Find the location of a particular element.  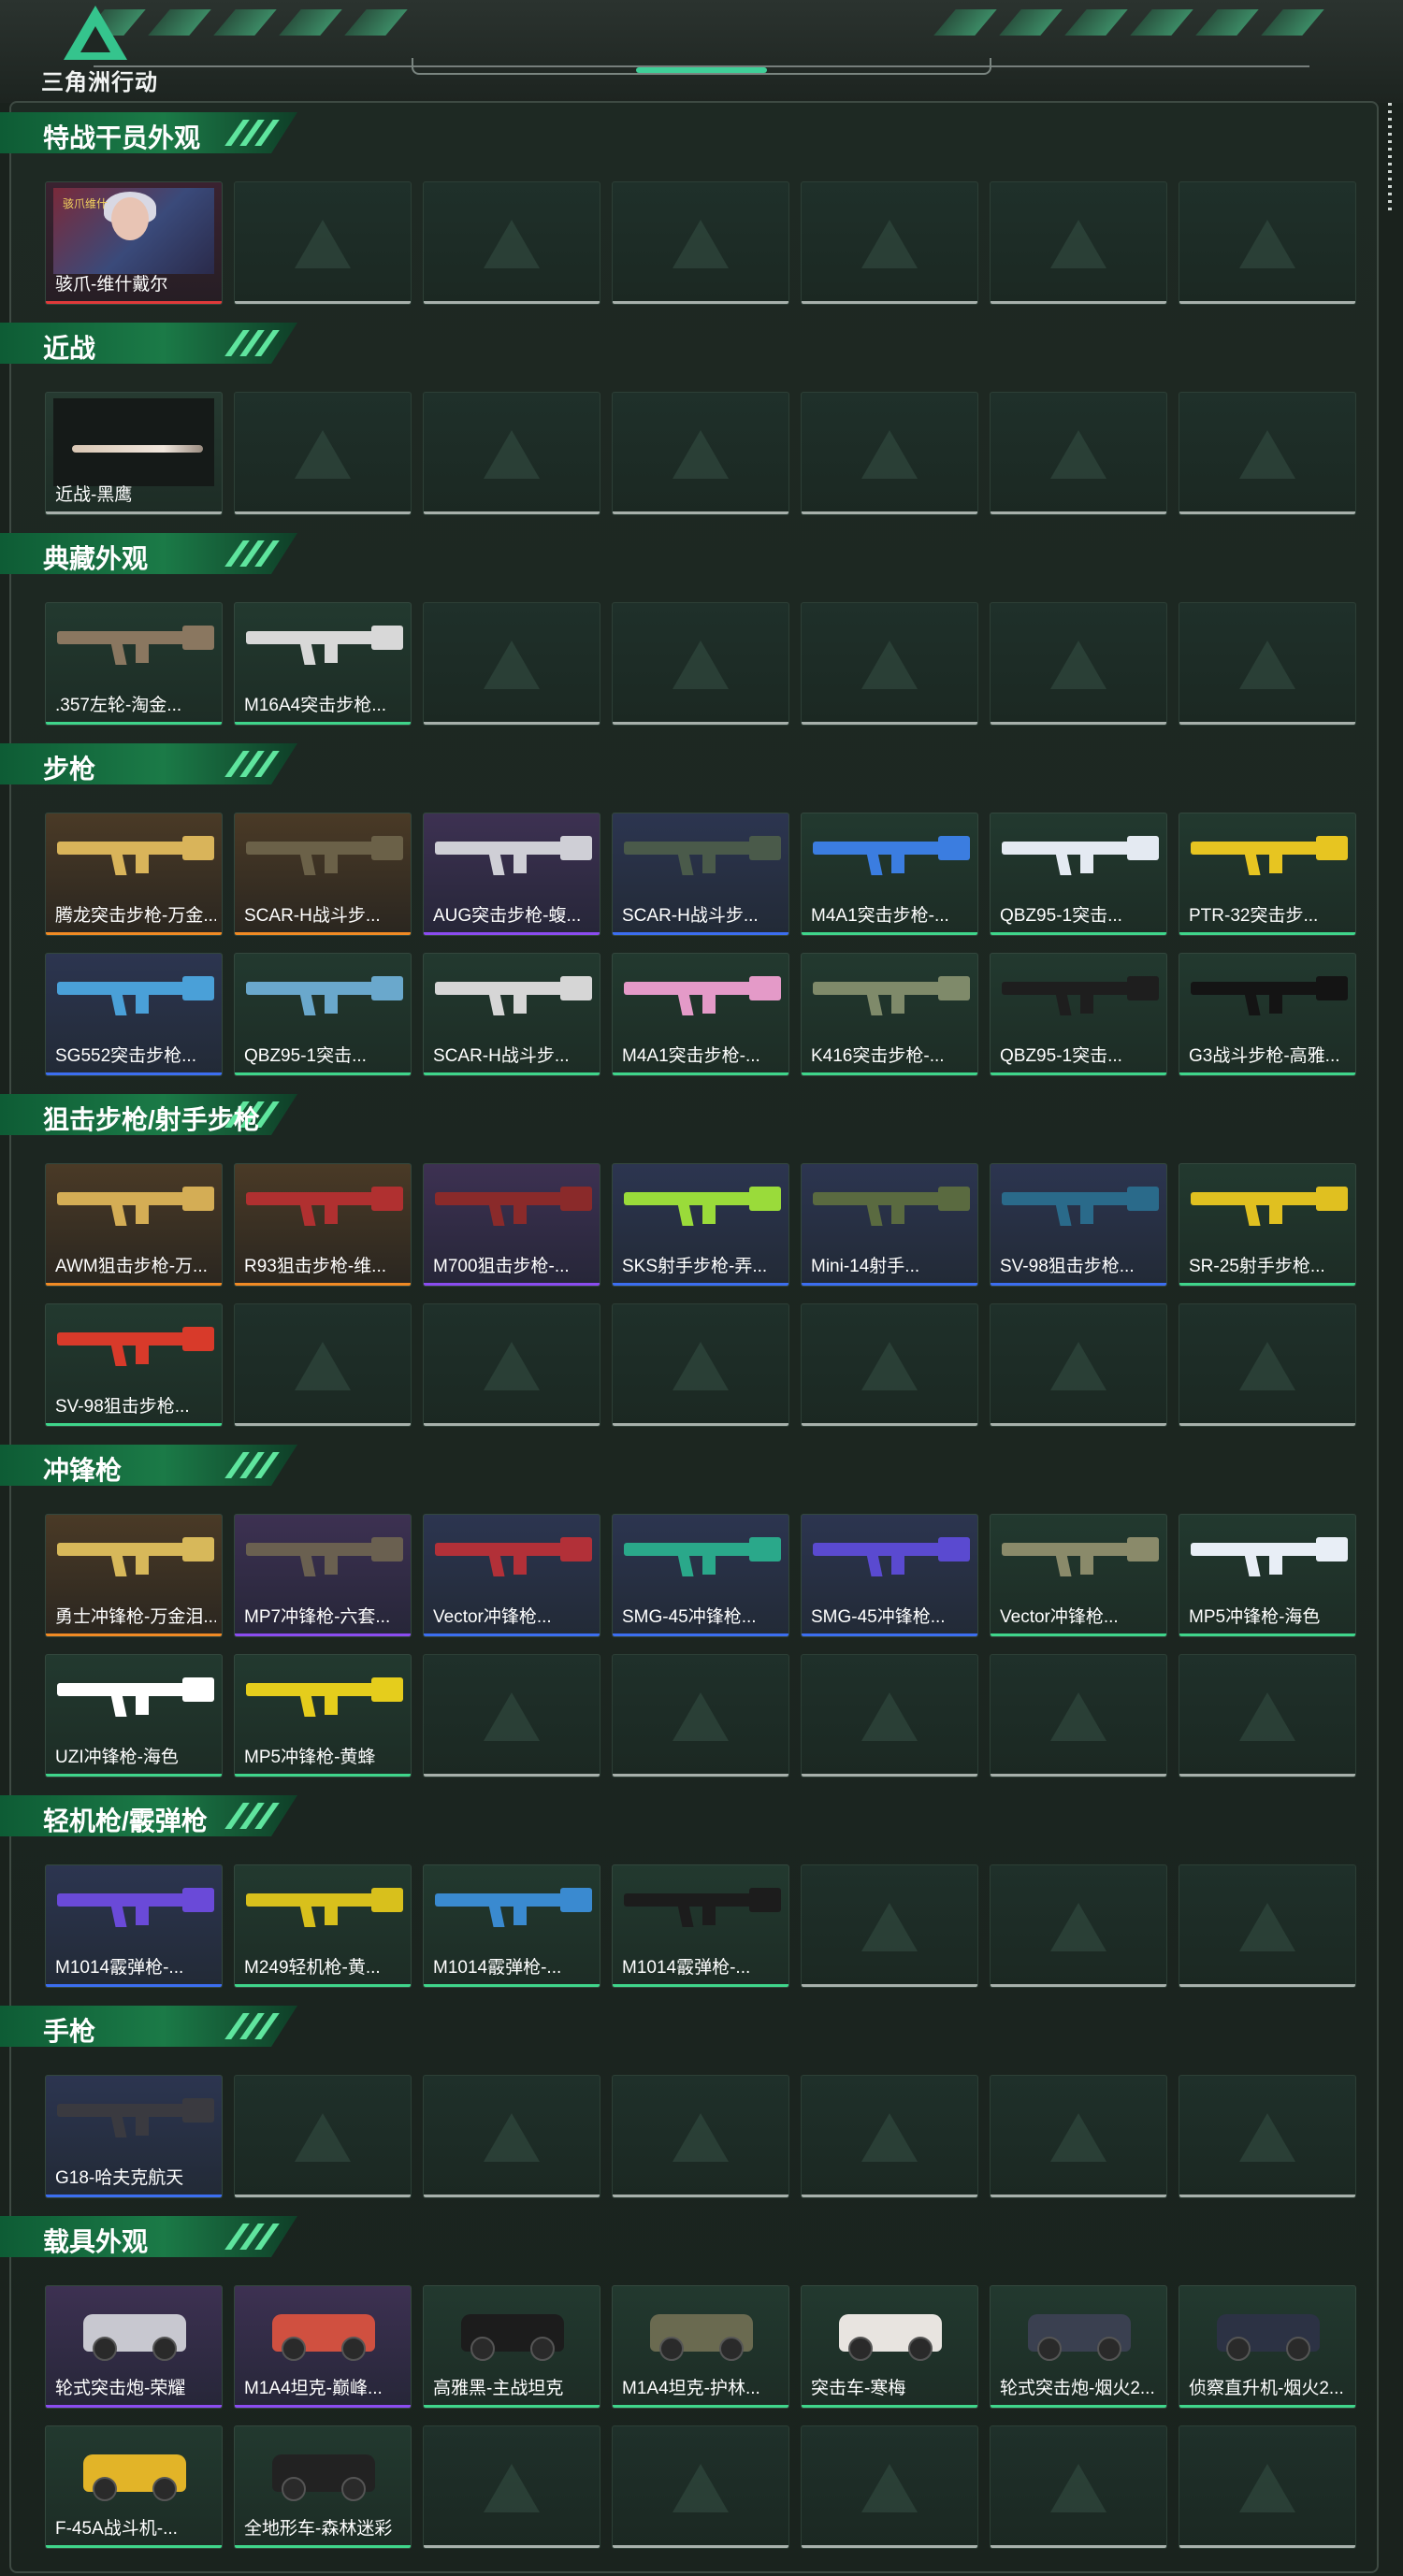

item-card: 近战-黑鹰 is located at coordinates (134, 454).